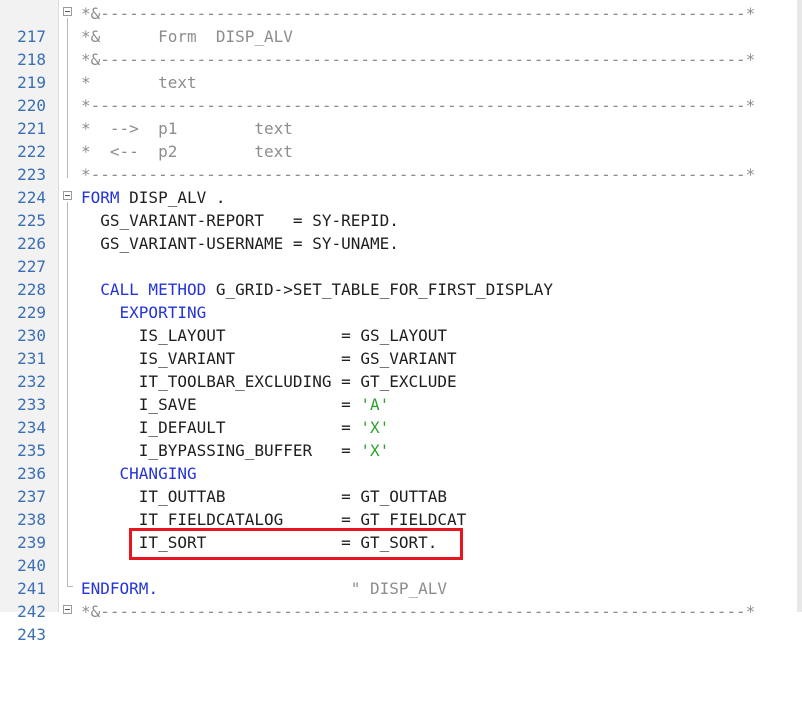  Describe the element at coordinates (269, 381) in the screenshot. I see `code-text: IT_TOOLBAR_EXCLUDING = GT_EXCLUDE` at that location.